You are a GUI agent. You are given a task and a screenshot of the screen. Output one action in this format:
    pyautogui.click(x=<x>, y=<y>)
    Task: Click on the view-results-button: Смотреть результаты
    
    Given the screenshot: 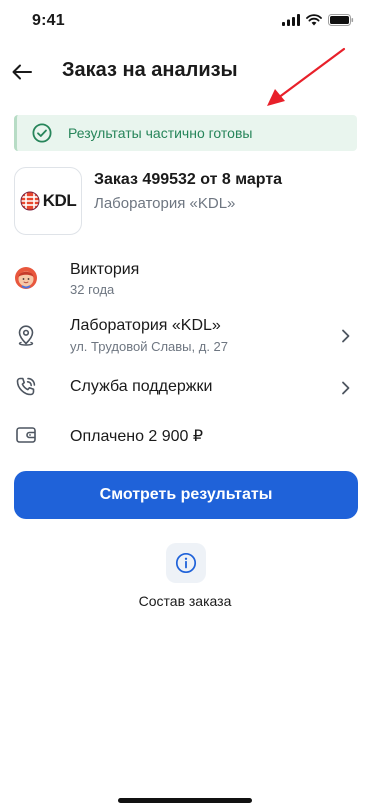 What is the action you would take?
    pyautogui.click(x=186, y=495)
    